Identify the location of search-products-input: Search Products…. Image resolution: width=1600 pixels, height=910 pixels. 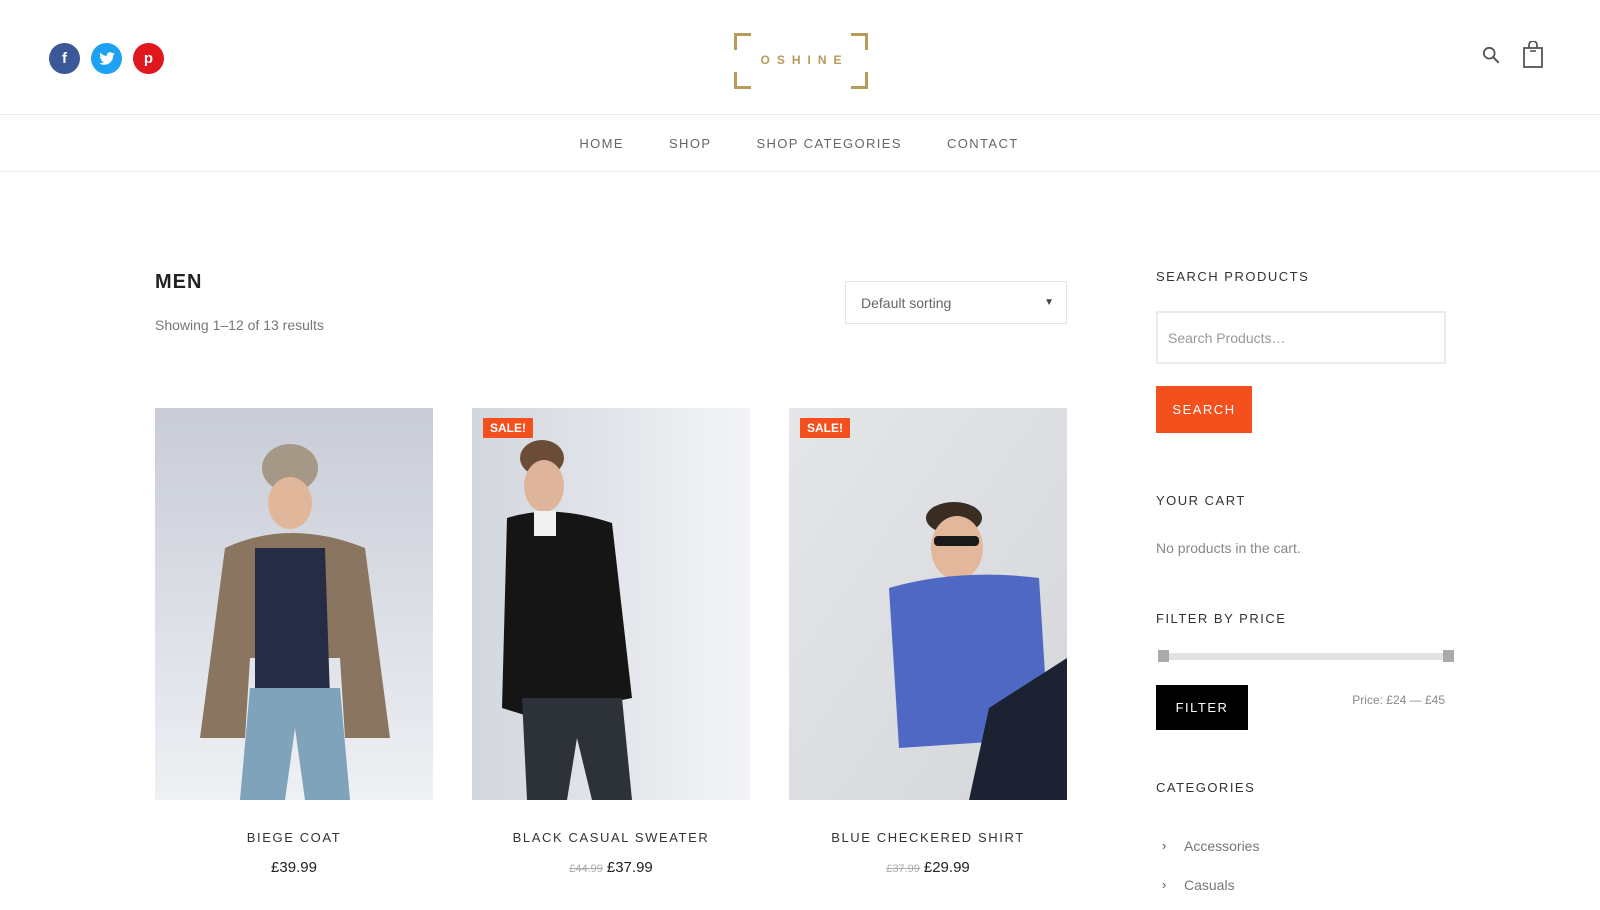
(1301, 337).